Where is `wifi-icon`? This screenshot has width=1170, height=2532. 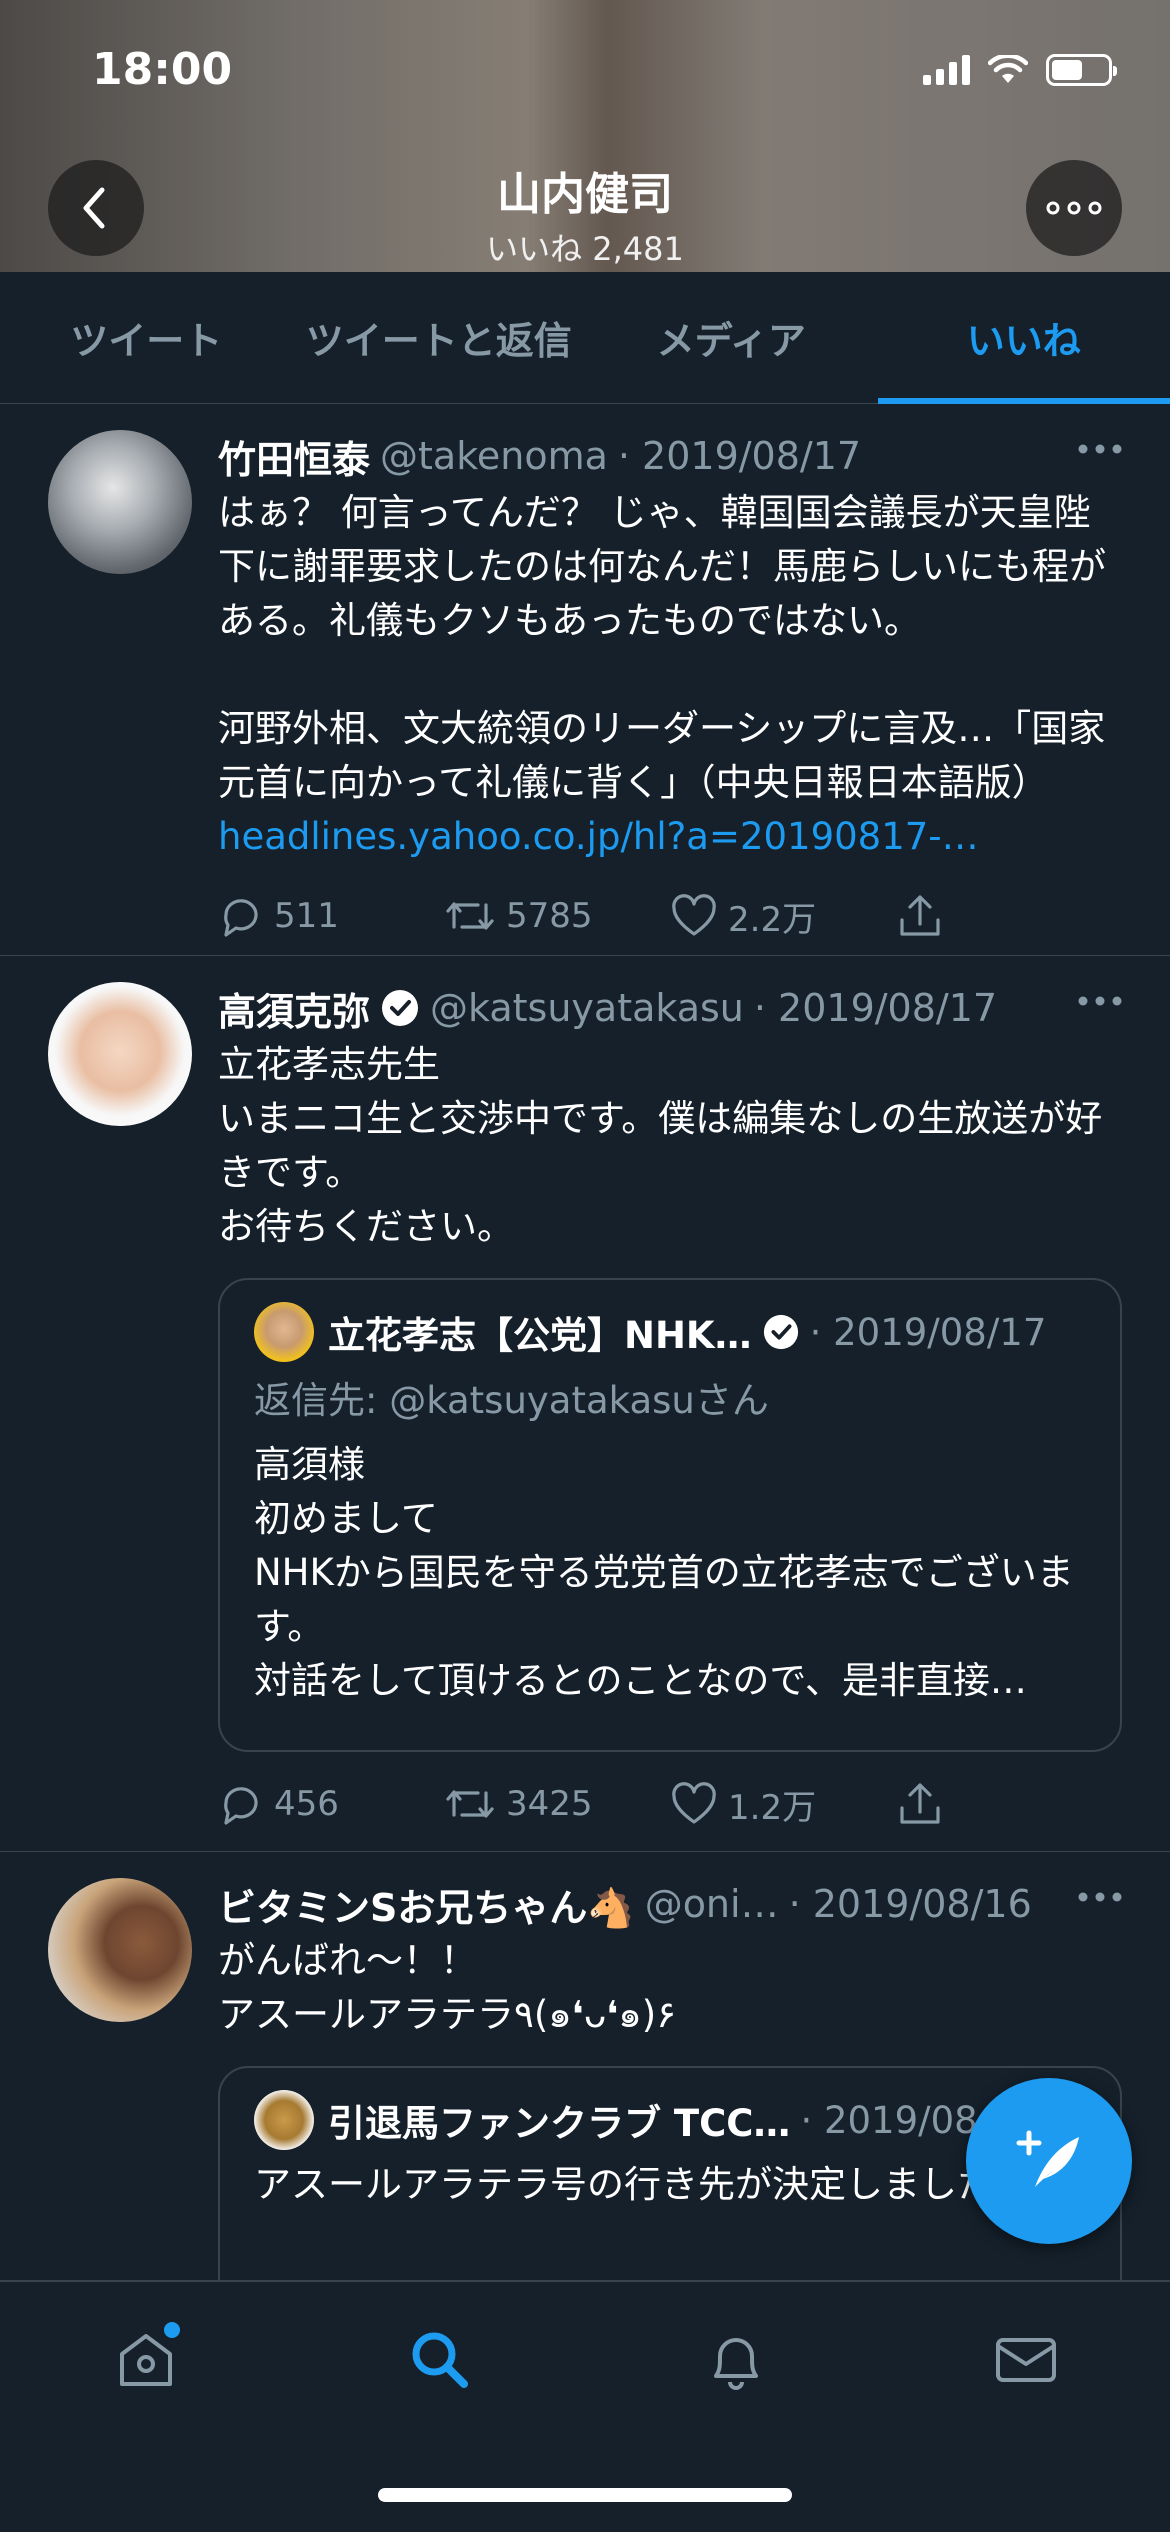
wifi-icon is located at coordinates (1008, 69).